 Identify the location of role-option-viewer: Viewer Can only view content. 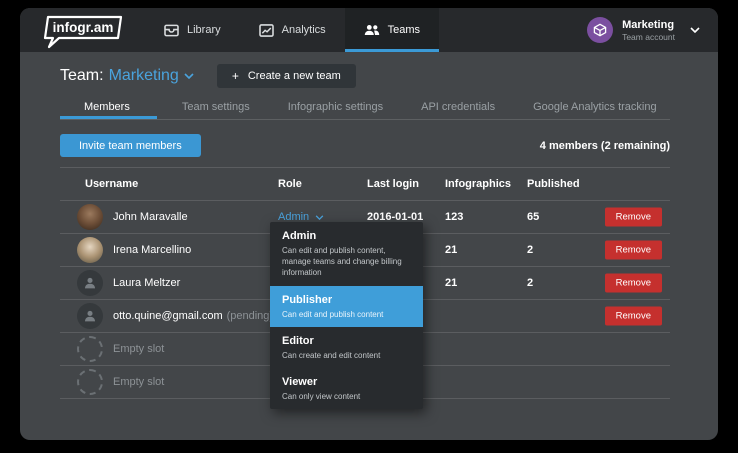
(346, 388).